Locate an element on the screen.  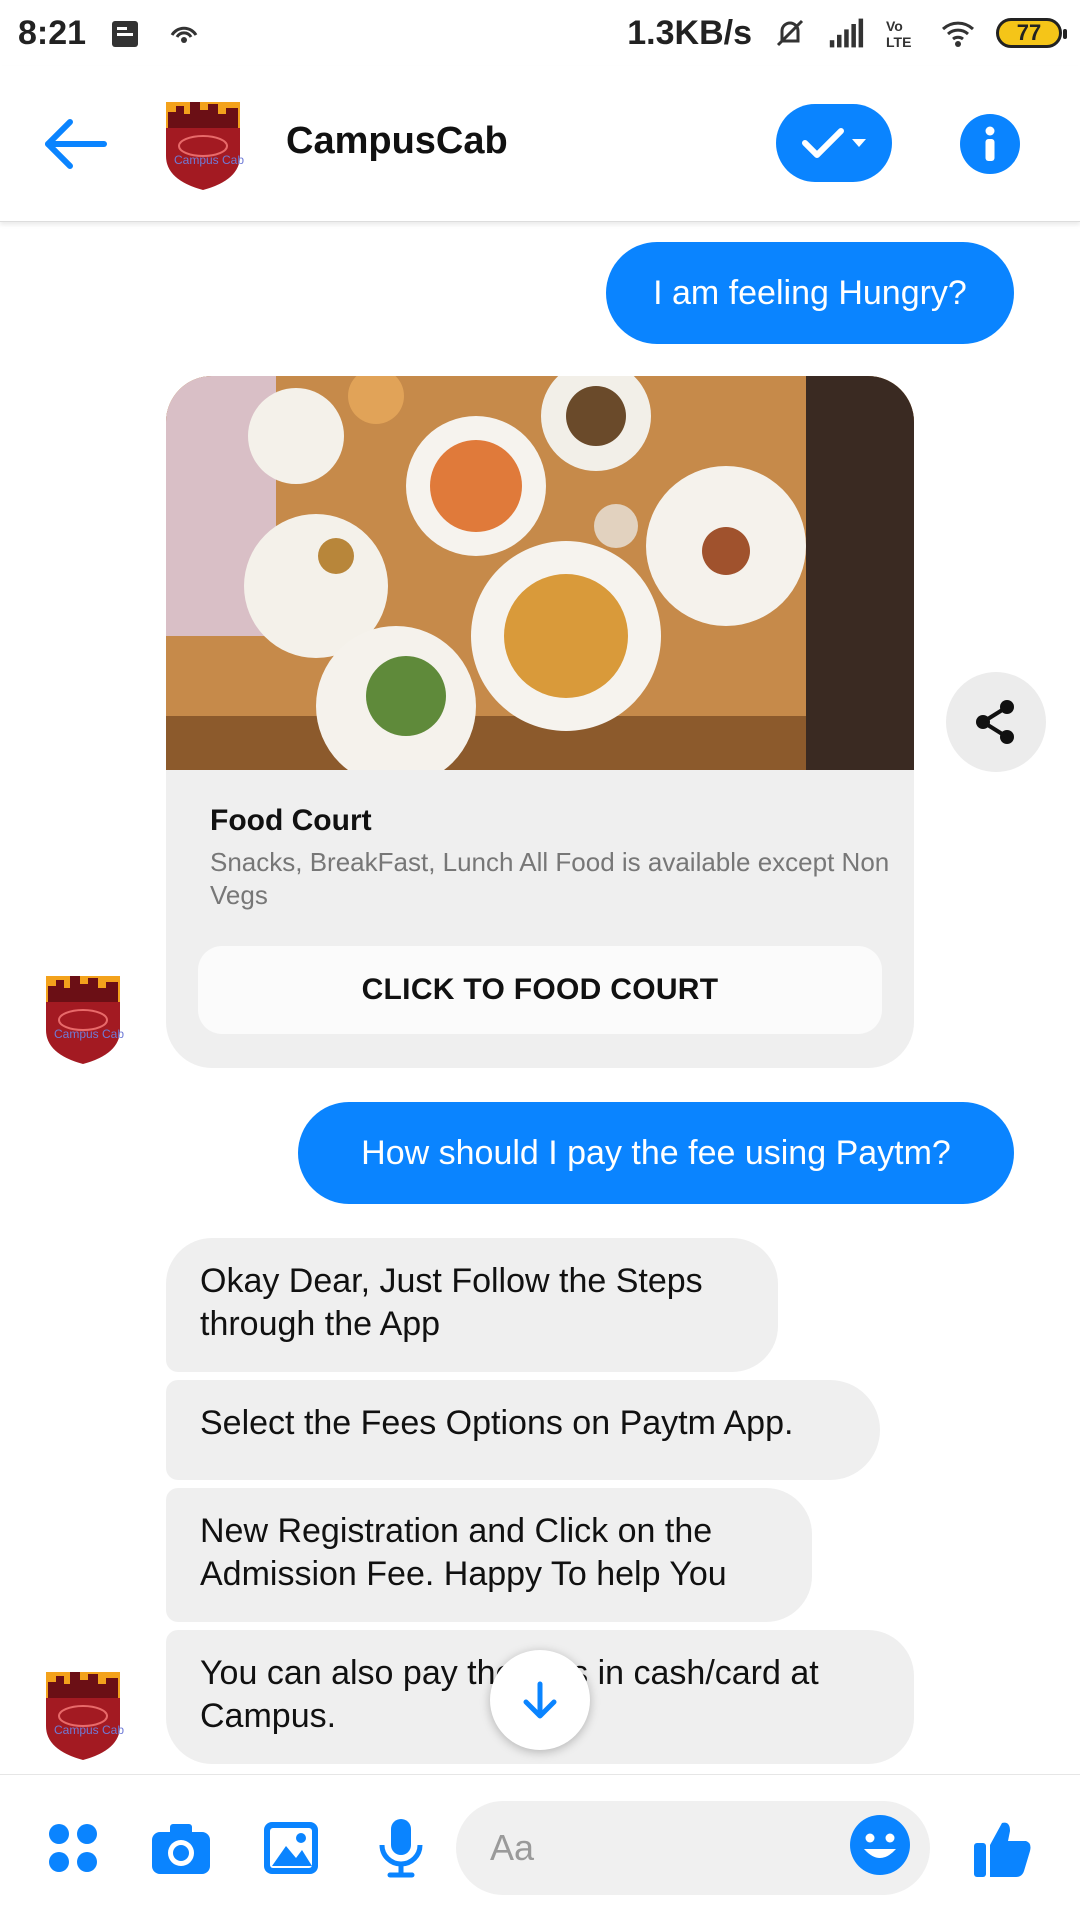
message-composer is located at coordinates (540, 1847).